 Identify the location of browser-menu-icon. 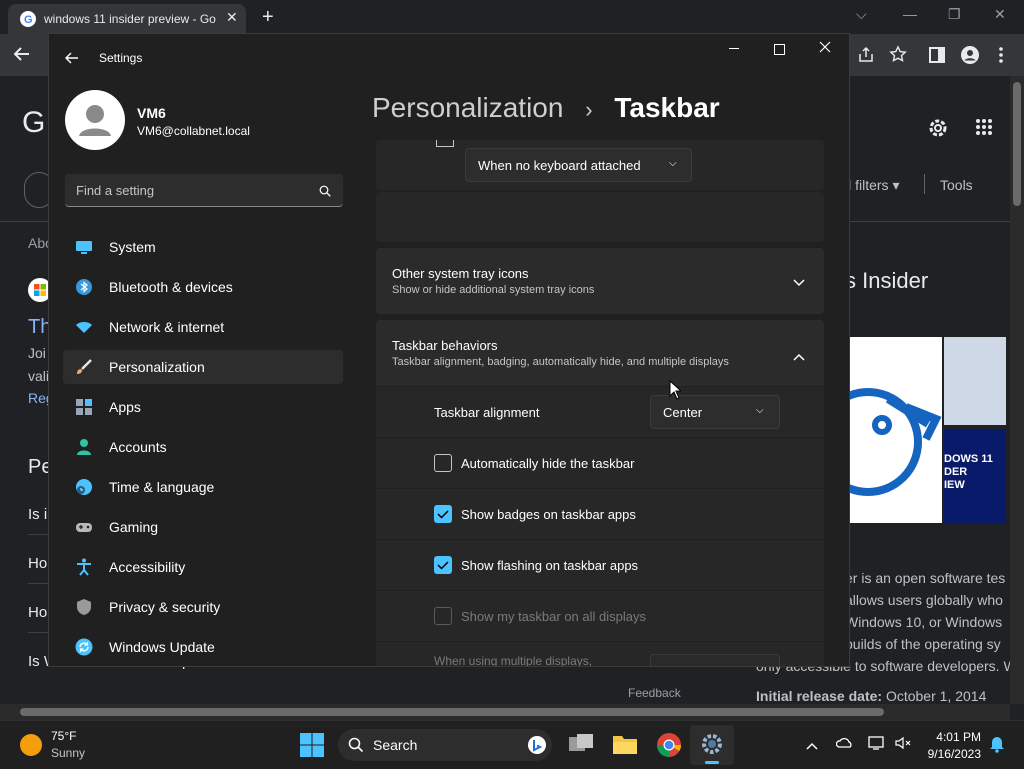
(1001, 57).